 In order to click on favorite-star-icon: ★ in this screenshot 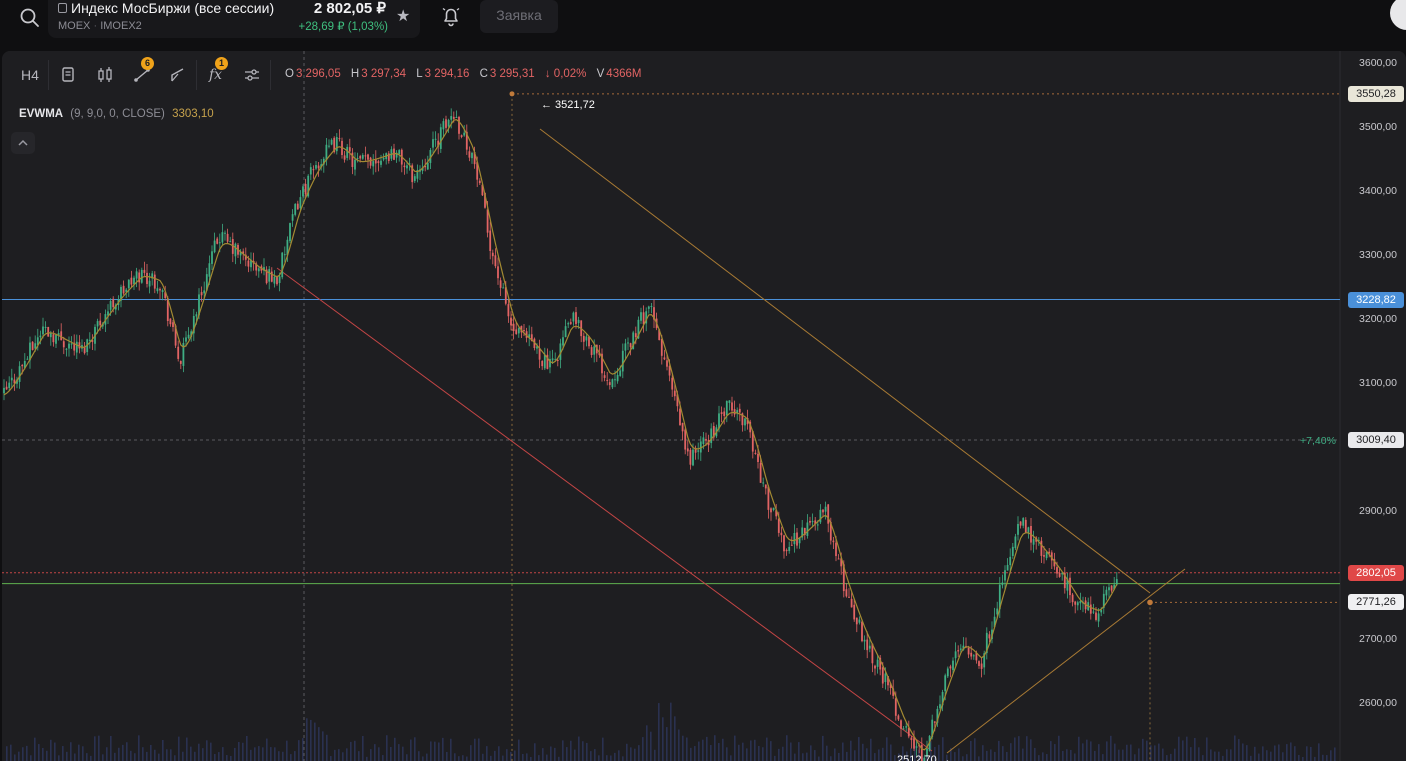, I will do `click(403, 16)`.